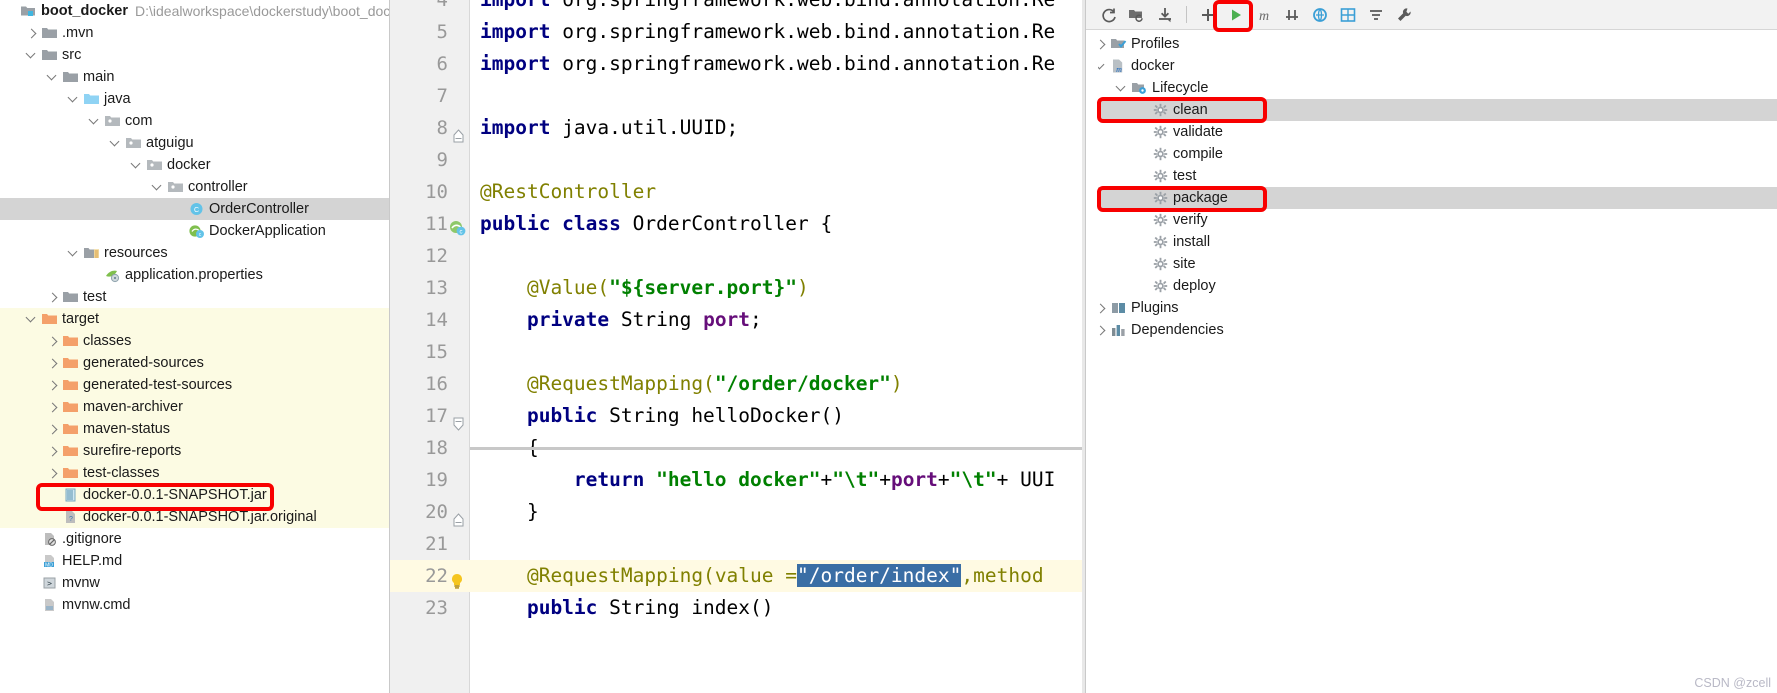 The height and width of the screenshot is (693, 1777). Describe the element at coordinates (1431, 330) in the screenshot. I see `maven-row-dependencies: Dependencies` at that location.